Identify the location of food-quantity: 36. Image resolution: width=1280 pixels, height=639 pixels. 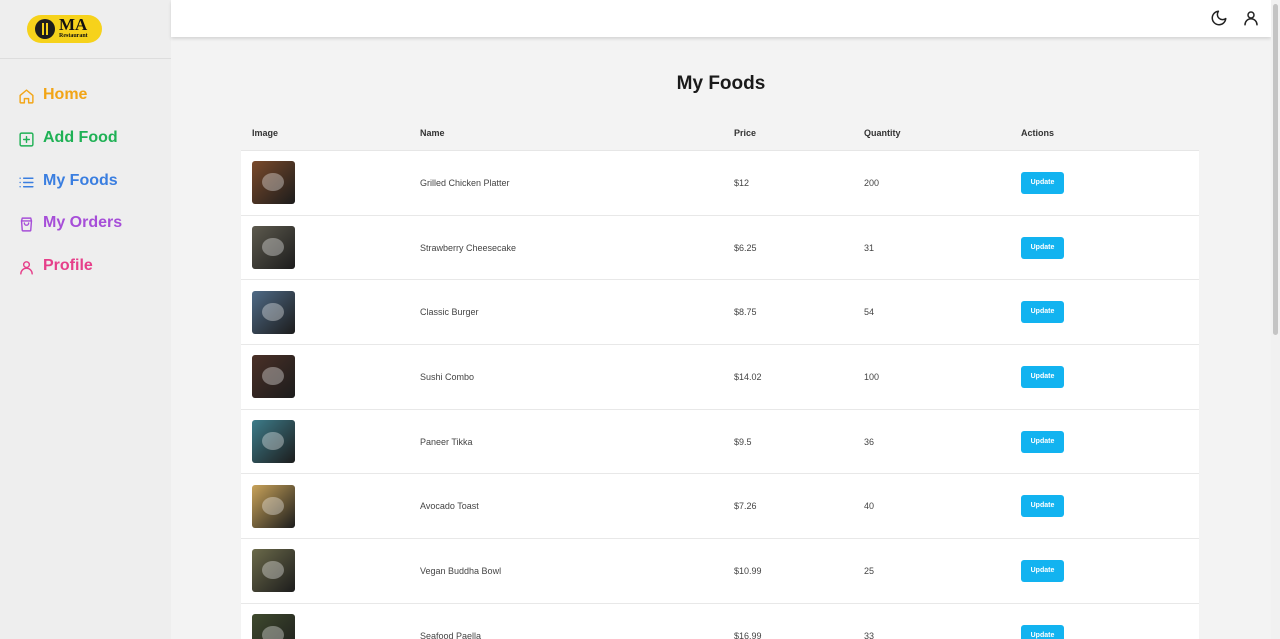
(869, 441).